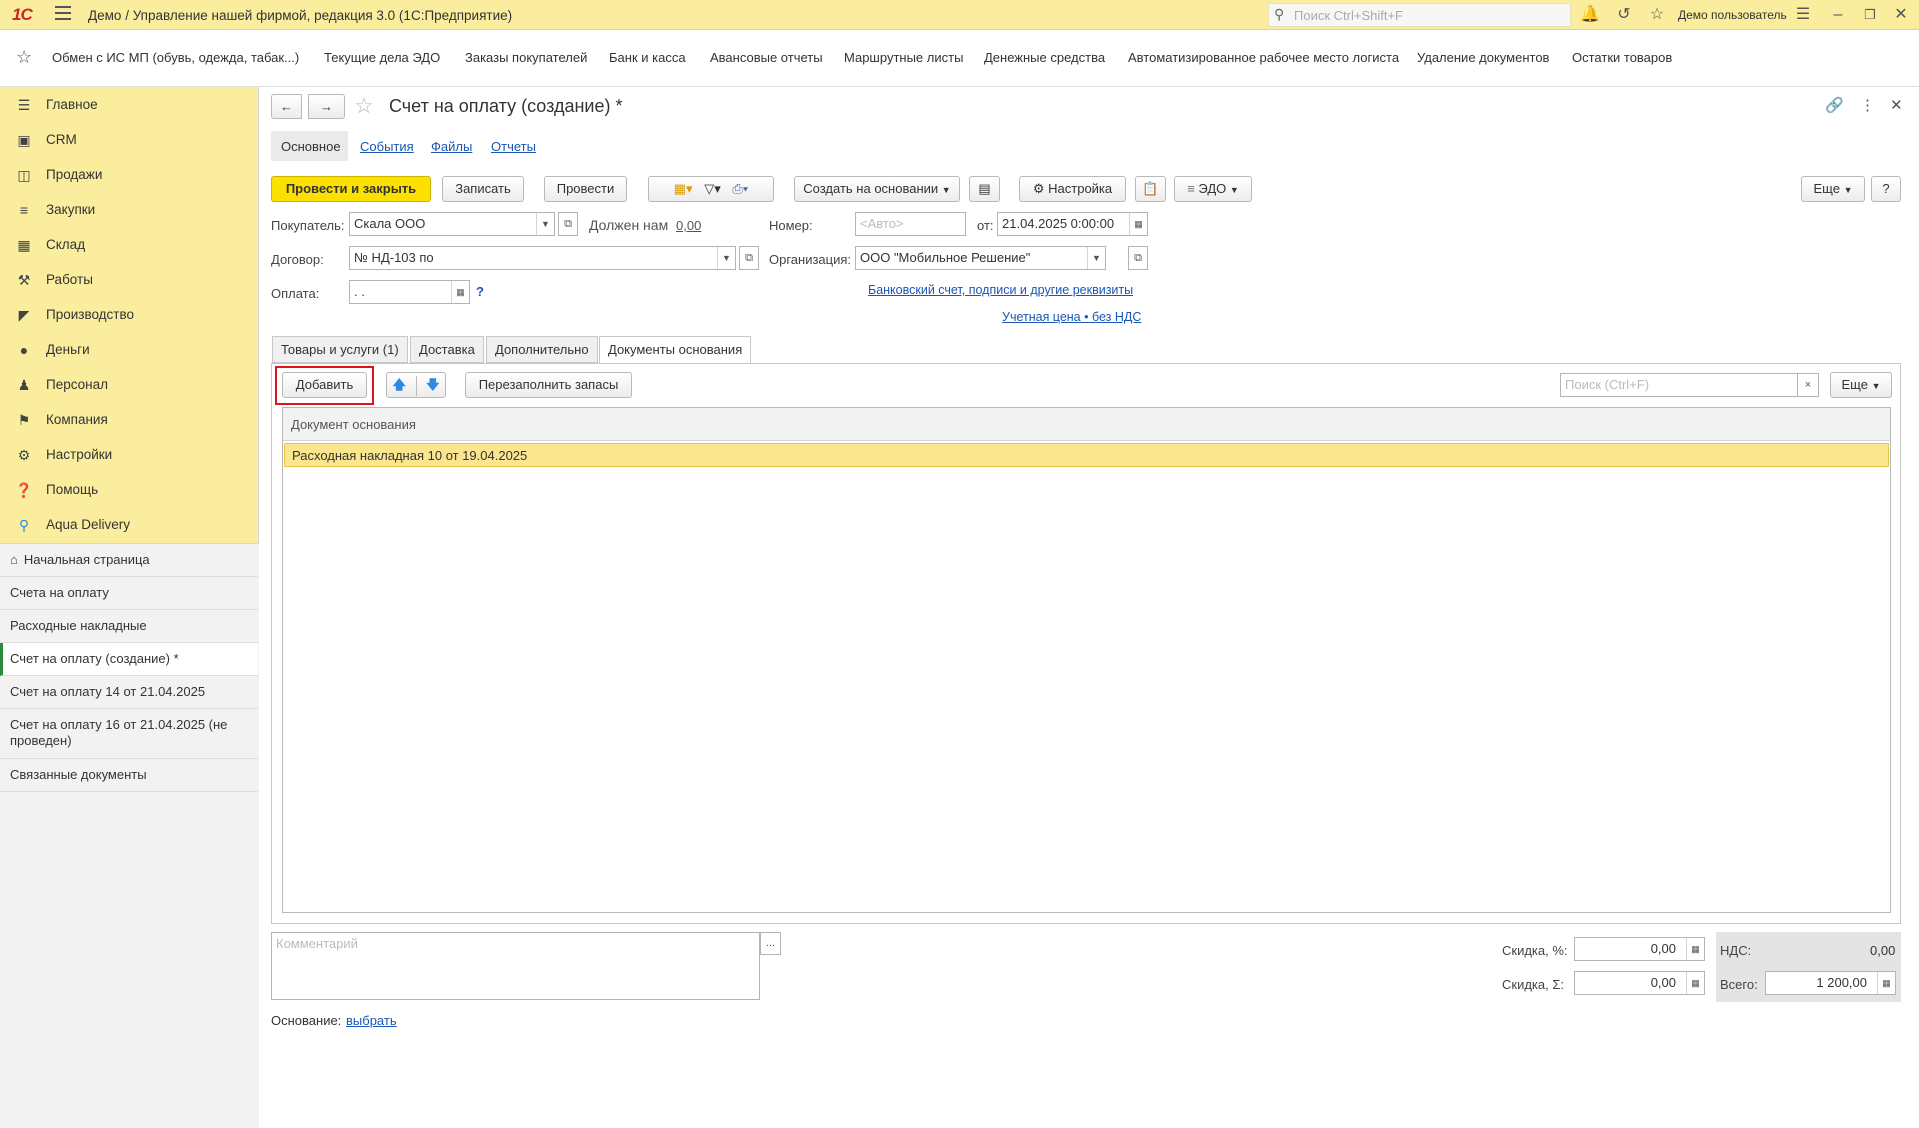 The width and height of the screenshot is (1919, 1128). Describe the element at coordinates (129, 174) in the screenshot. I see `section-sales: ◫ Продажи` at that location.